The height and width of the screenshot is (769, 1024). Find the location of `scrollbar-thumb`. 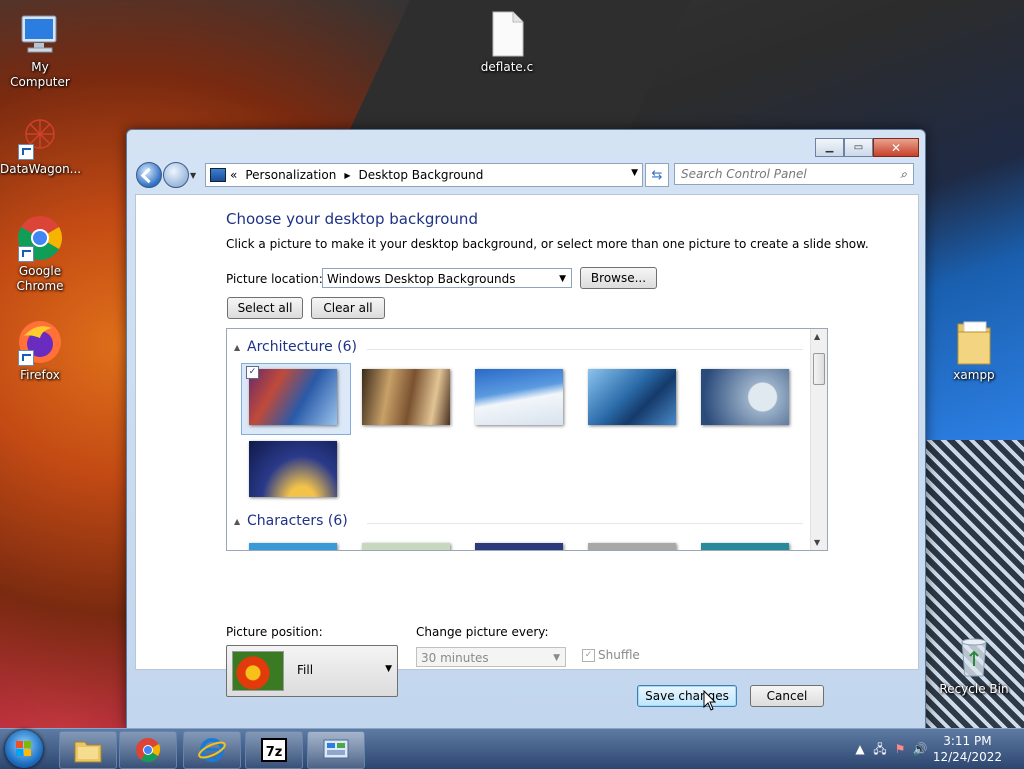

scrollbar-thumb is located at coordinates (819, 369).